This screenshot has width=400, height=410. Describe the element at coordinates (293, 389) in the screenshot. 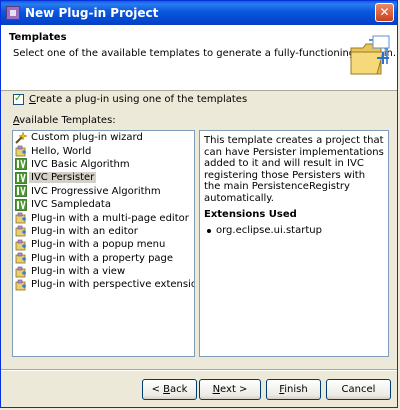

I see `finish-button: Finish` at that location.